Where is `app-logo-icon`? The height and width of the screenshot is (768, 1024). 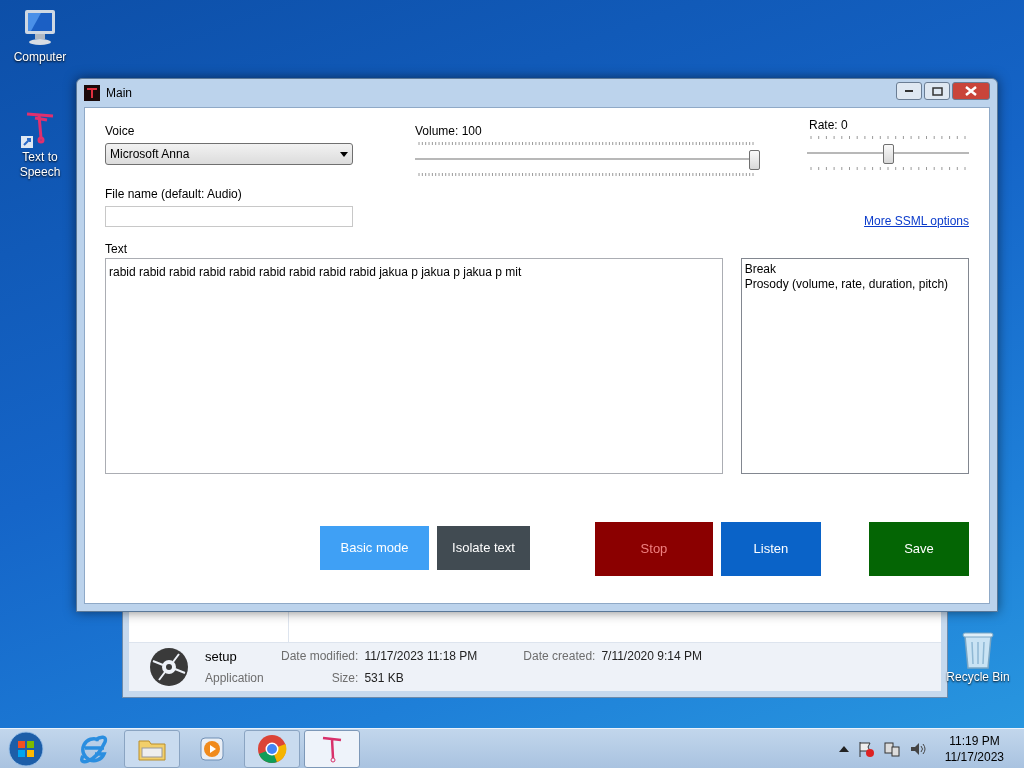 app-logo-icon is located at coordinates (92, 93).